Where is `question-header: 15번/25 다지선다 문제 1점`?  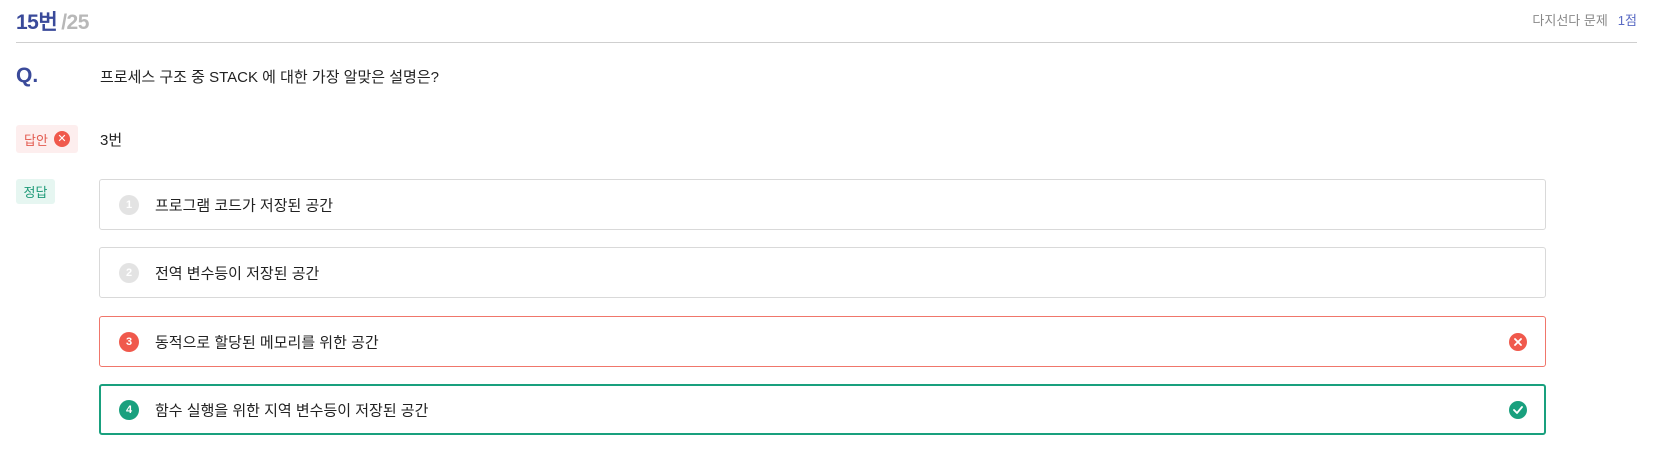 question-header: 15번/25 다지선다 문제 1점 is located at coordinates (826, 21).